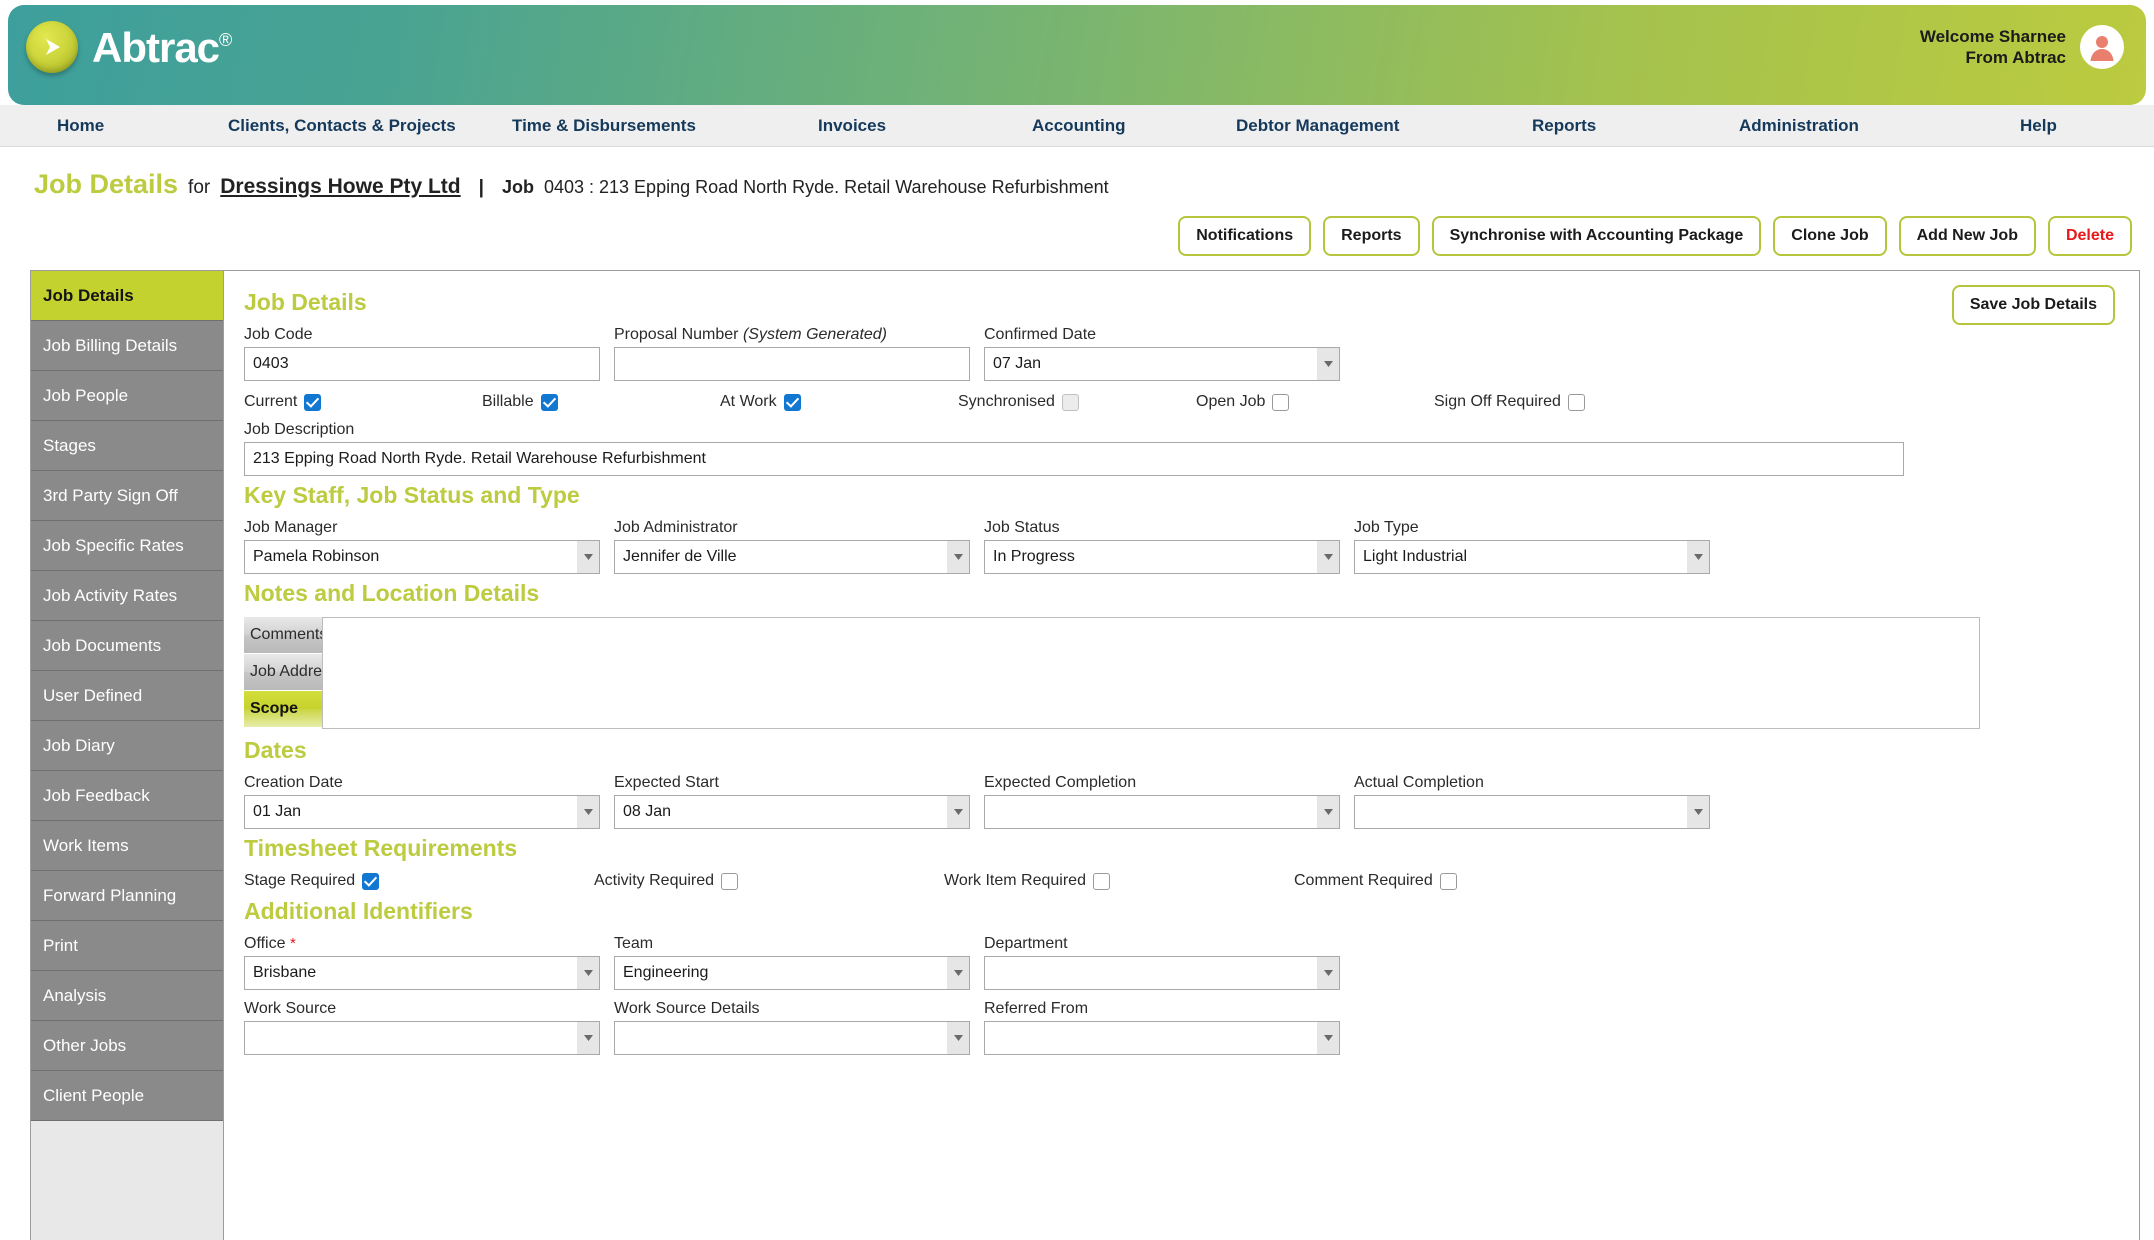  What do you see at coordinates (127, 1180) in the screenshot?
I see `sidebar-filler` at bounding box center [127, 1180].